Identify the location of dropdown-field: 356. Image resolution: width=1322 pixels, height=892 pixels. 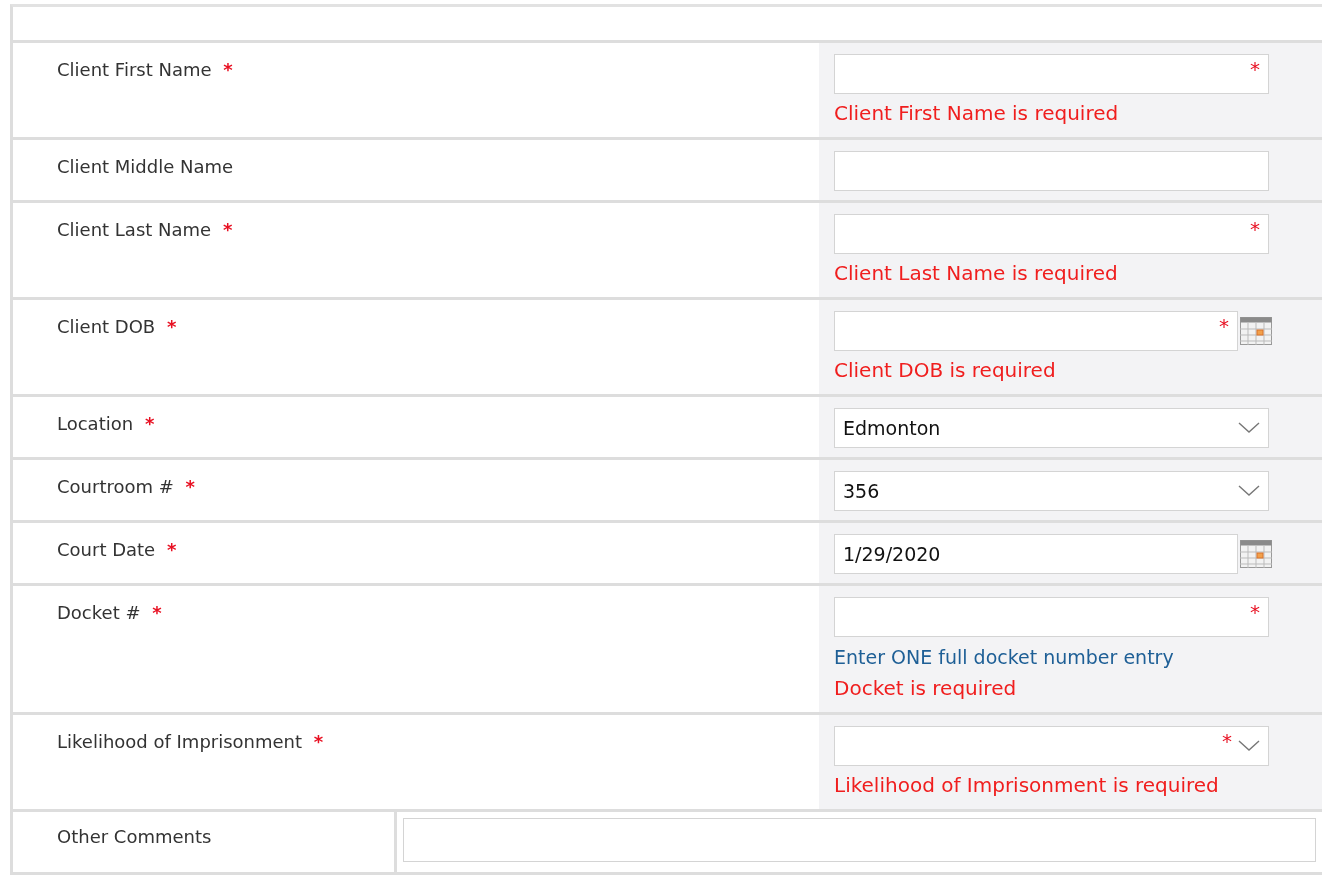
(1051, 491).